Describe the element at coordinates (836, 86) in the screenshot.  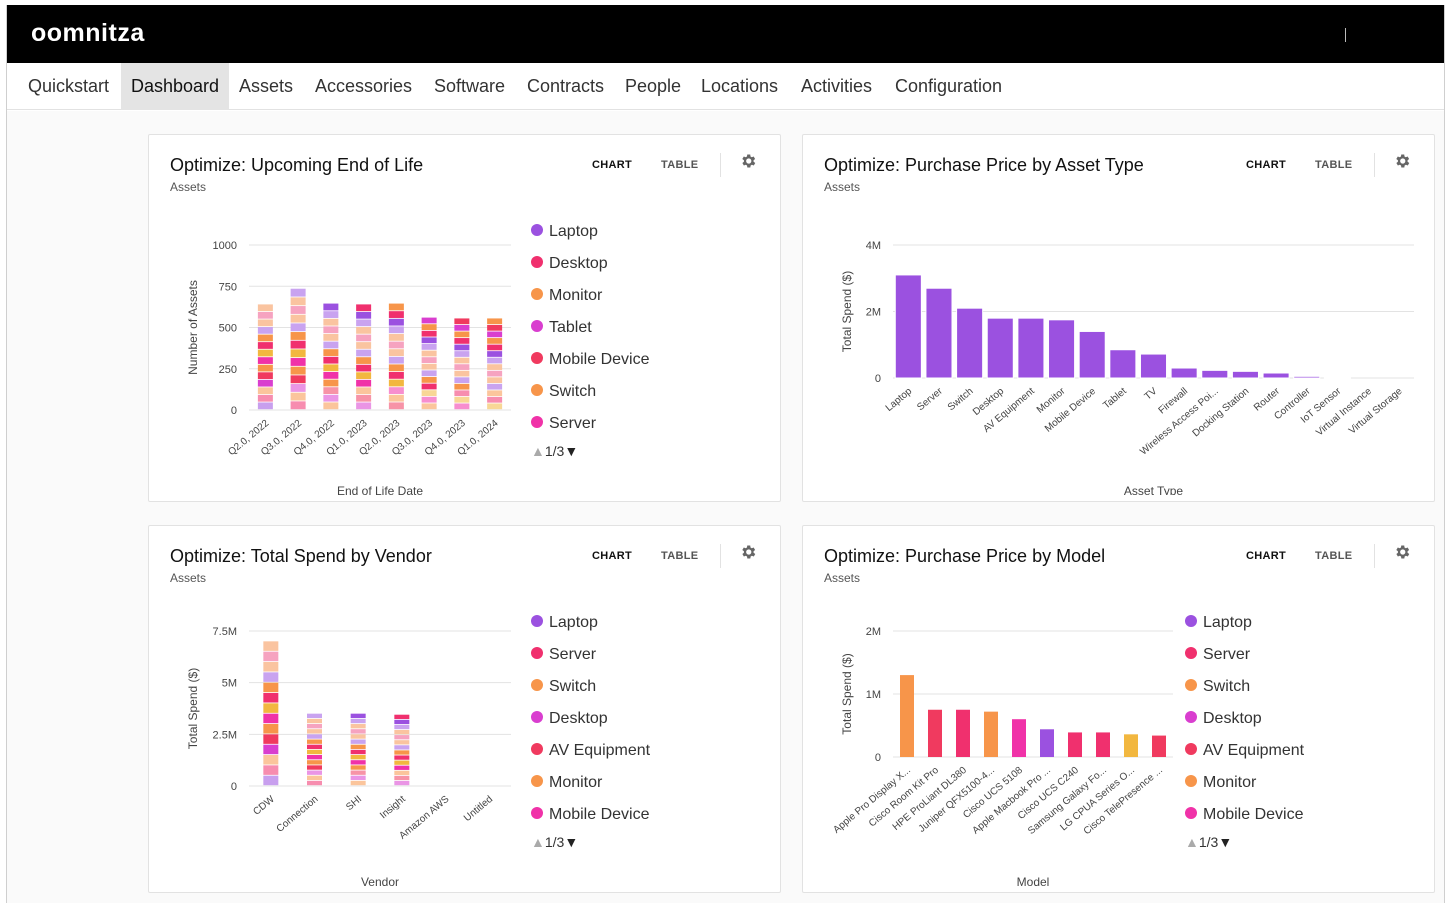
I see `nav-activities: Activities` at that location.